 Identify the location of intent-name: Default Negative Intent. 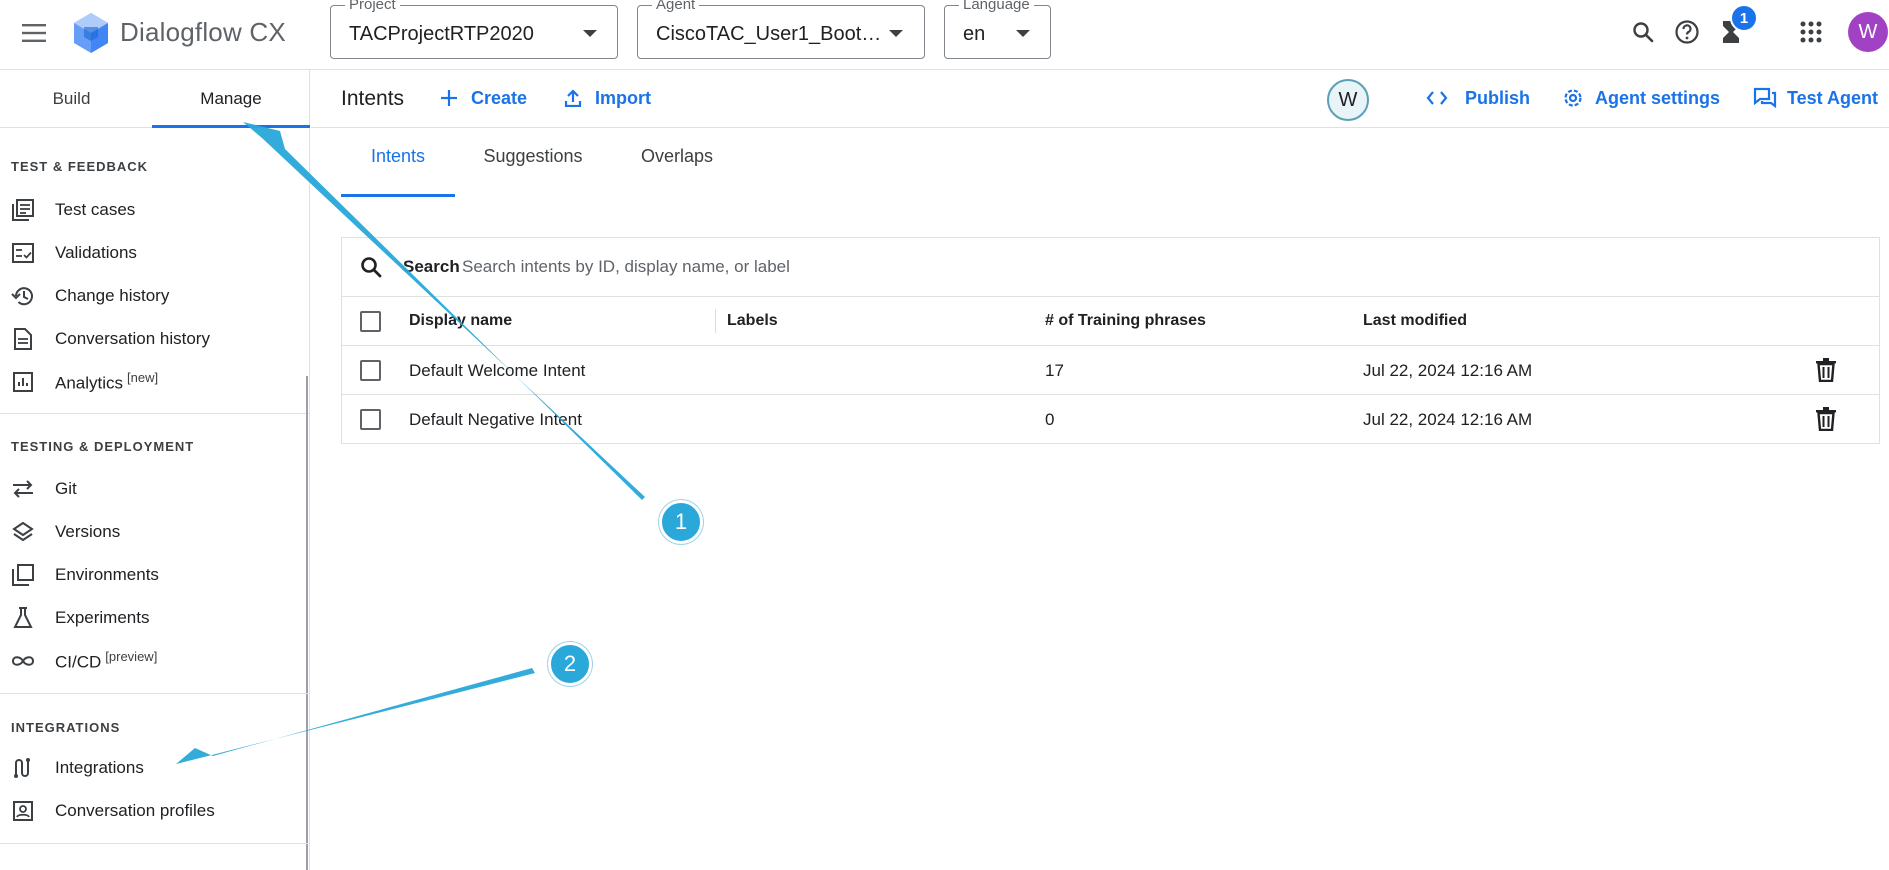
(495, 420).